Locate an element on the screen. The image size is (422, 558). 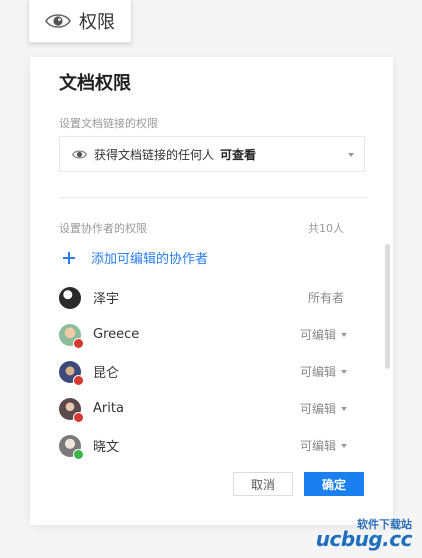
collaborator-name: 泽宇 is located at coordinates (106, 299).